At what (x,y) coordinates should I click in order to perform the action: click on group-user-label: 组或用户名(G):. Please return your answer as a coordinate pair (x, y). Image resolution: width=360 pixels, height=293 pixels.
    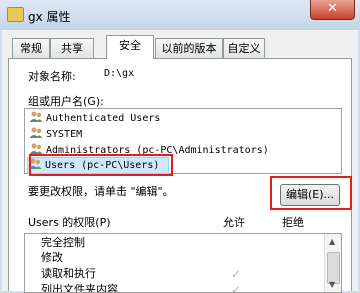
    Looking at the image, I should click on (66, 101).